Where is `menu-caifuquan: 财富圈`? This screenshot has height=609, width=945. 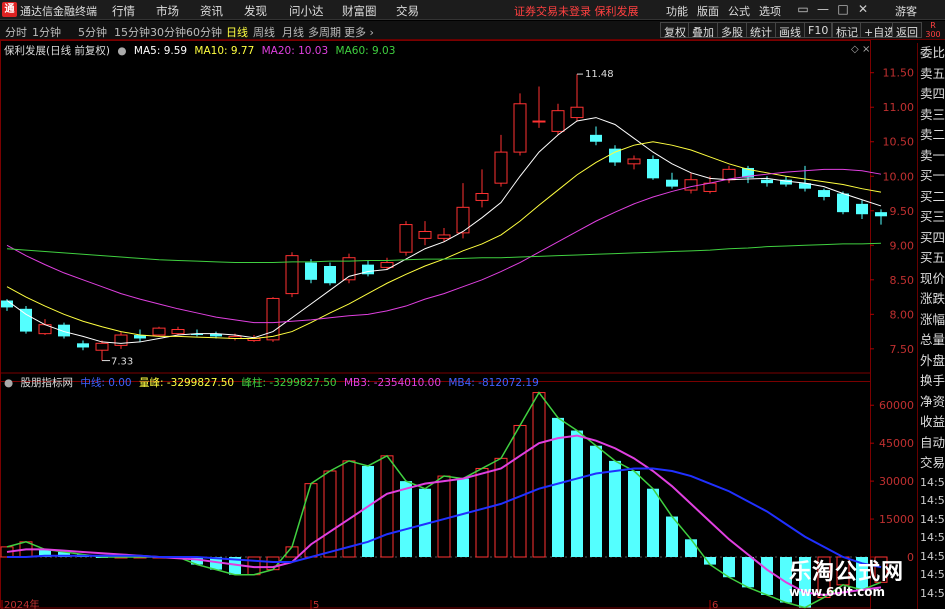
menu-caifuquan: 财富圈 is located at coordinates (359, 11).